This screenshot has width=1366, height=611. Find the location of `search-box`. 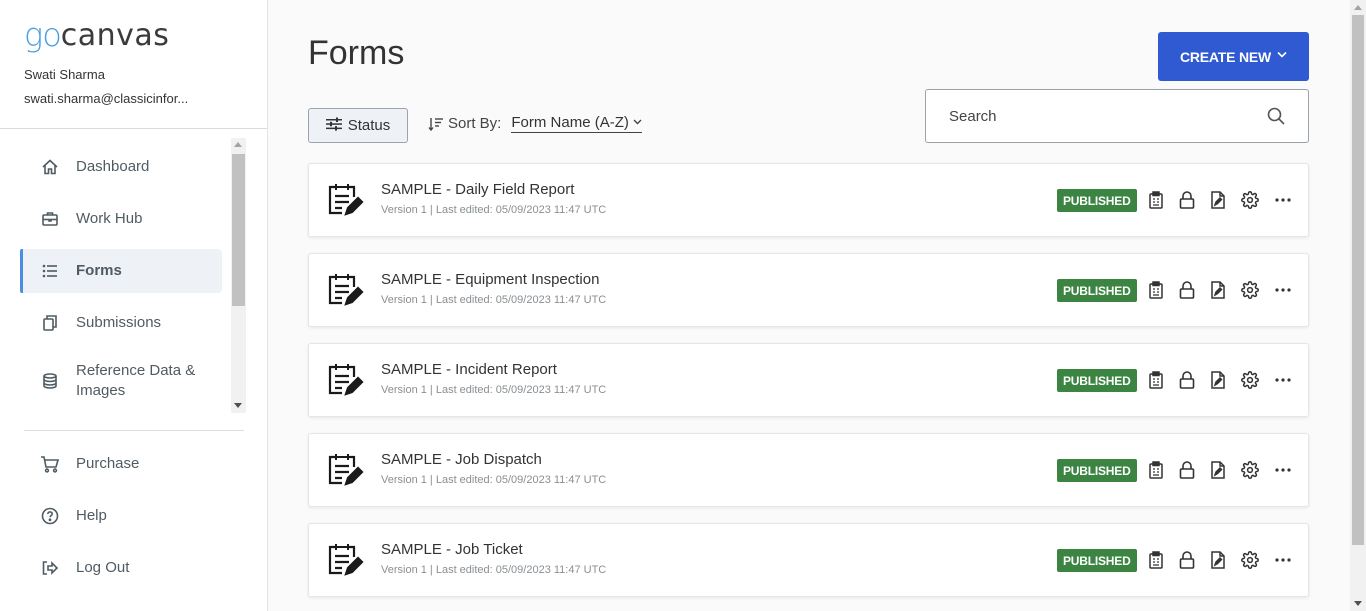

search-box is located at coordinates (1117, 116).